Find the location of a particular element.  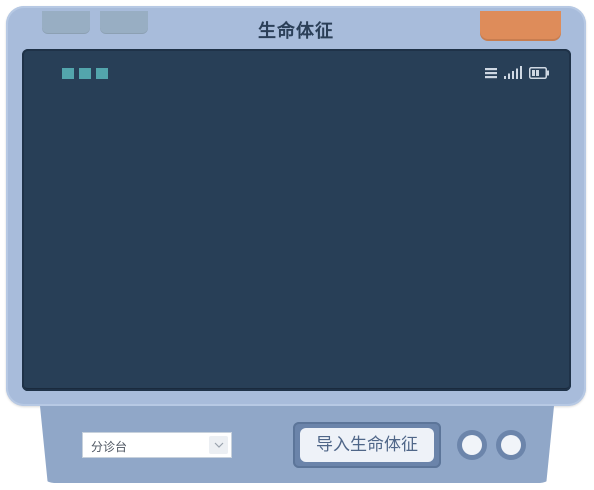

chevron-down-icon is located at coordinates (218, 445).